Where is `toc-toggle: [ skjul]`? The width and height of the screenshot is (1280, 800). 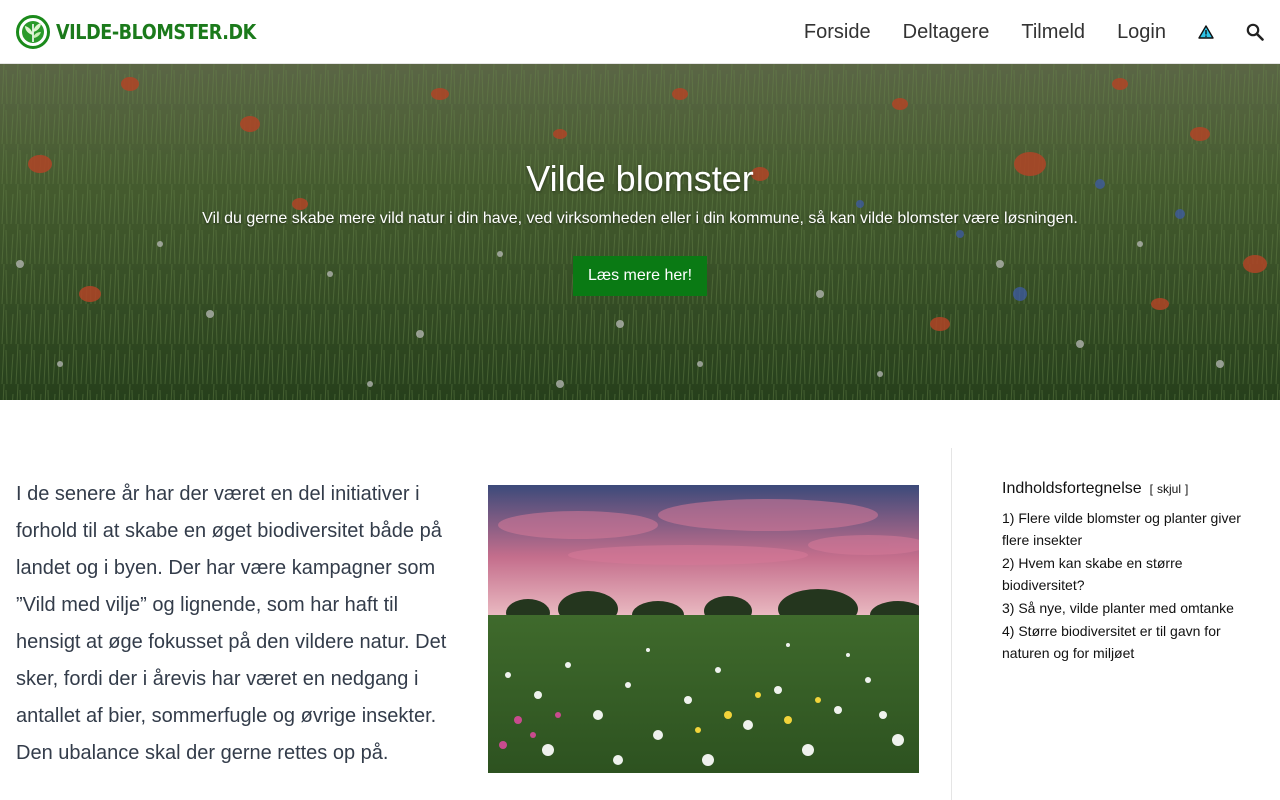
toc-toggle: [ skjul] is located at coordinates (1169, 489).